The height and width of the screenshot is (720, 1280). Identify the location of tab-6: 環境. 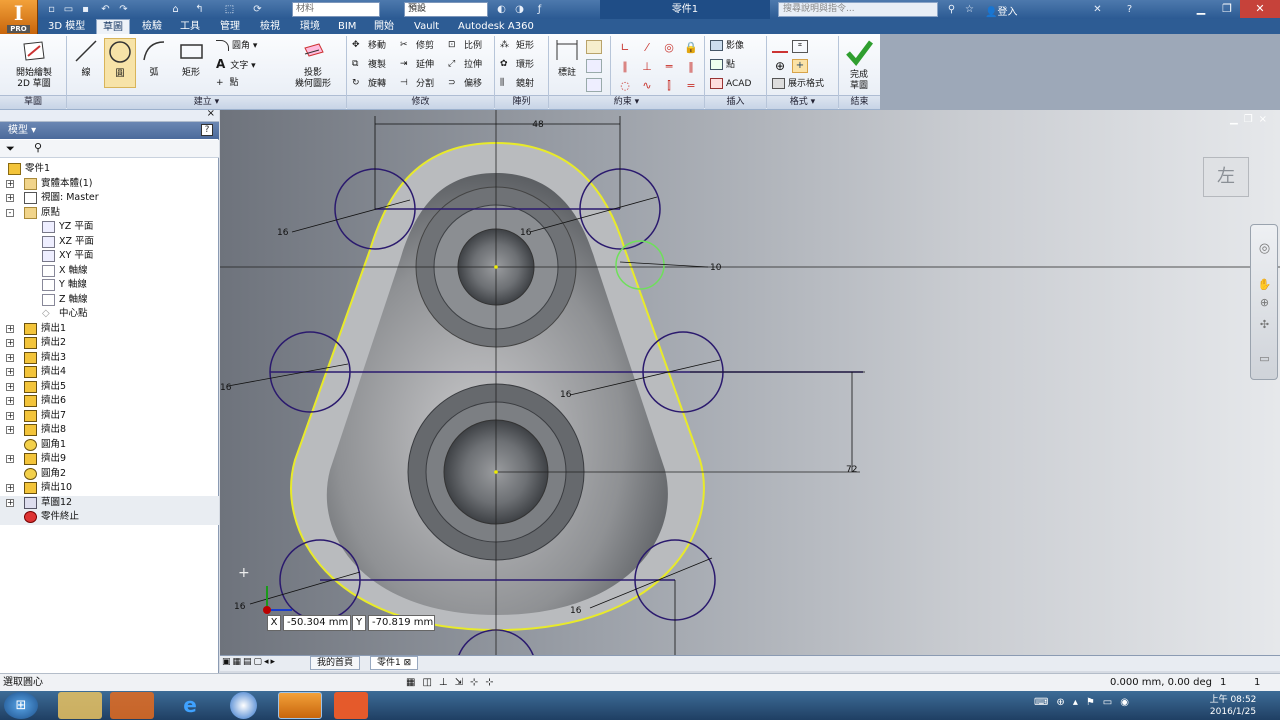
(310, 26).